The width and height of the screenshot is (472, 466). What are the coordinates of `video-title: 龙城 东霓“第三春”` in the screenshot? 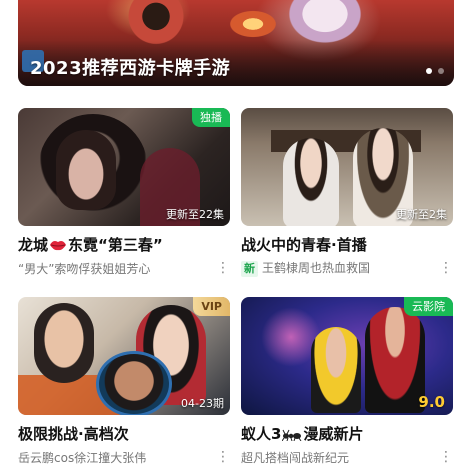 It's located at (124, 244).